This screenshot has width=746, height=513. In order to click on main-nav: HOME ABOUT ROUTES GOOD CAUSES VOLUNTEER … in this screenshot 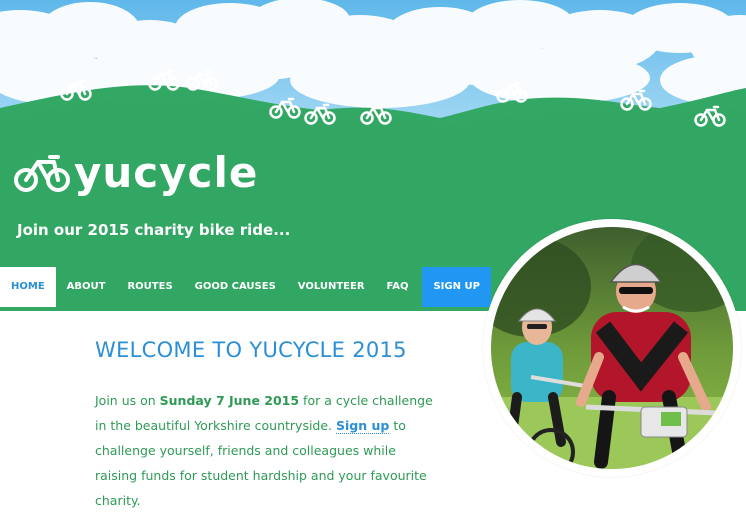, I will do `click(245, 287)`.